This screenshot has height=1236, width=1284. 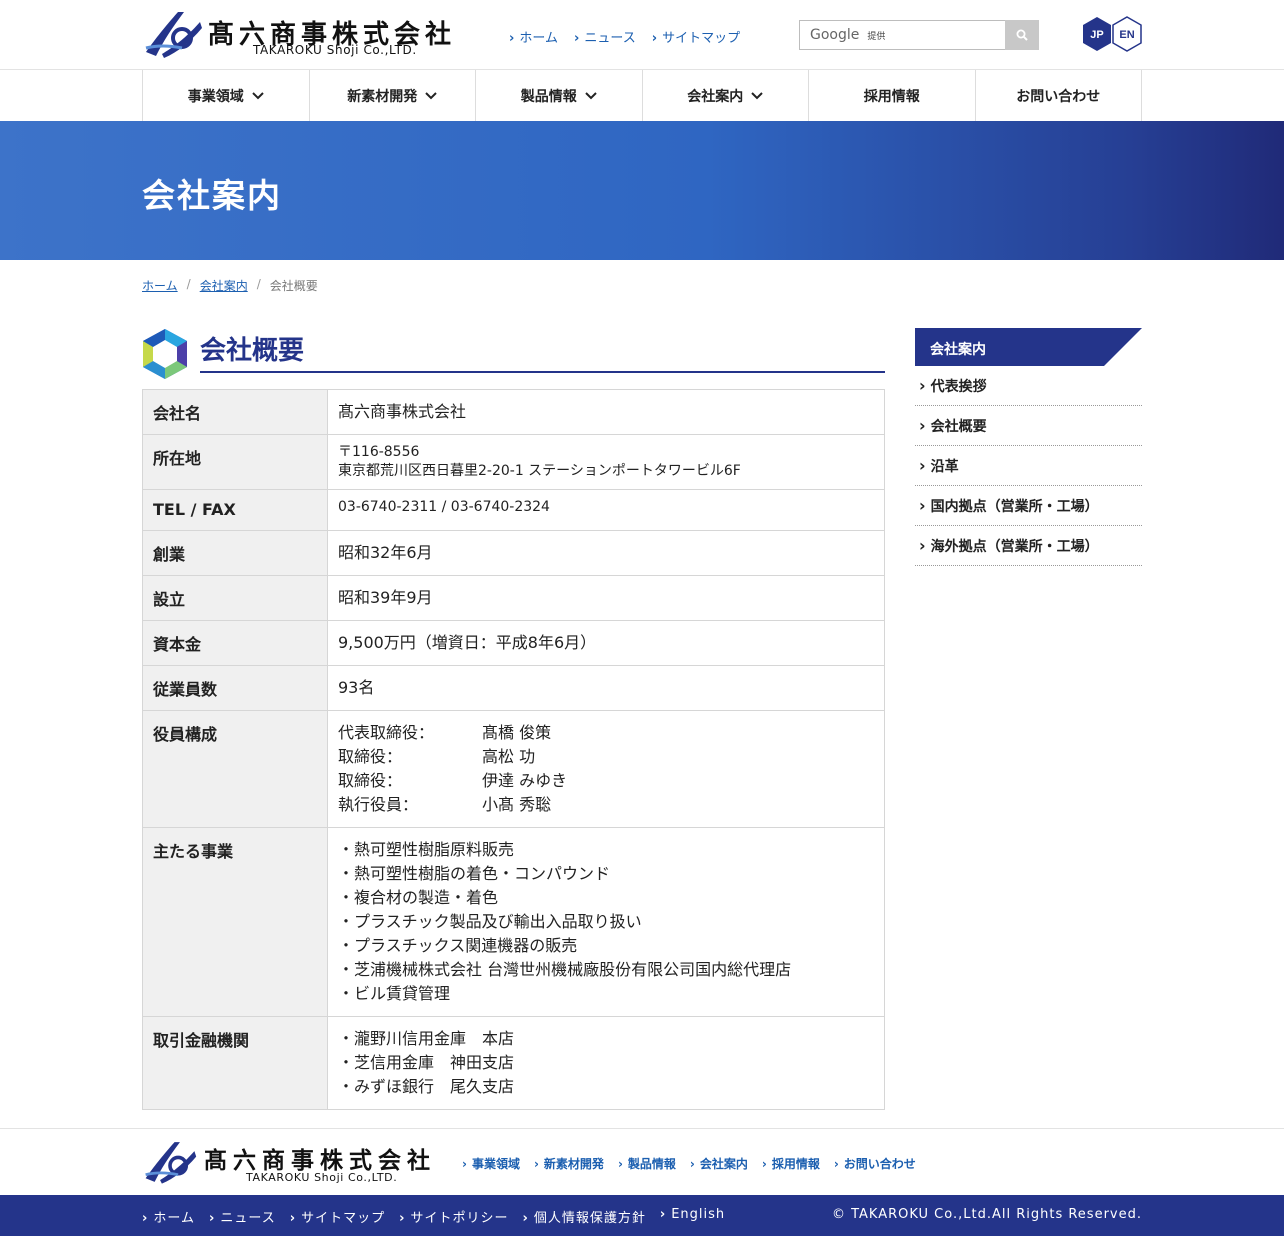 I want to click on hexagon-icon, so click(x=165, y=354).